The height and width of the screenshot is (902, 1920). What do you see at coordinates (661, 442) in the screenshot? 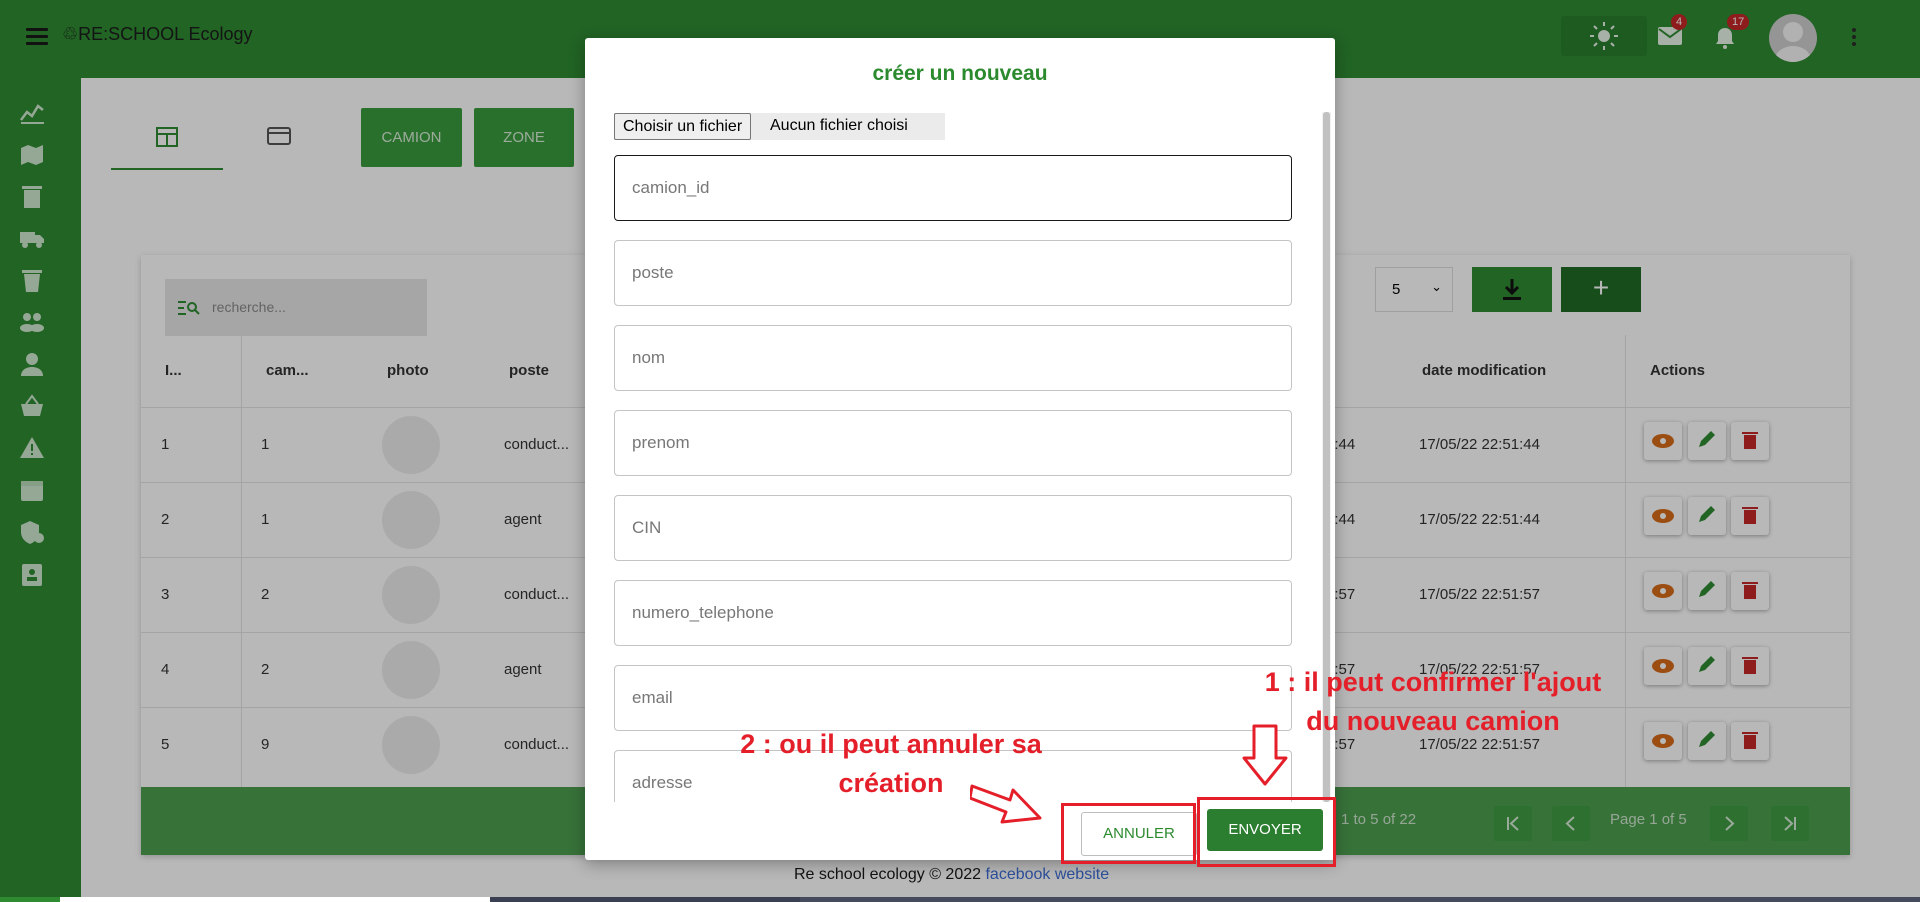
I see `field-placeholder: prenom` at bounding box center [661, 442].